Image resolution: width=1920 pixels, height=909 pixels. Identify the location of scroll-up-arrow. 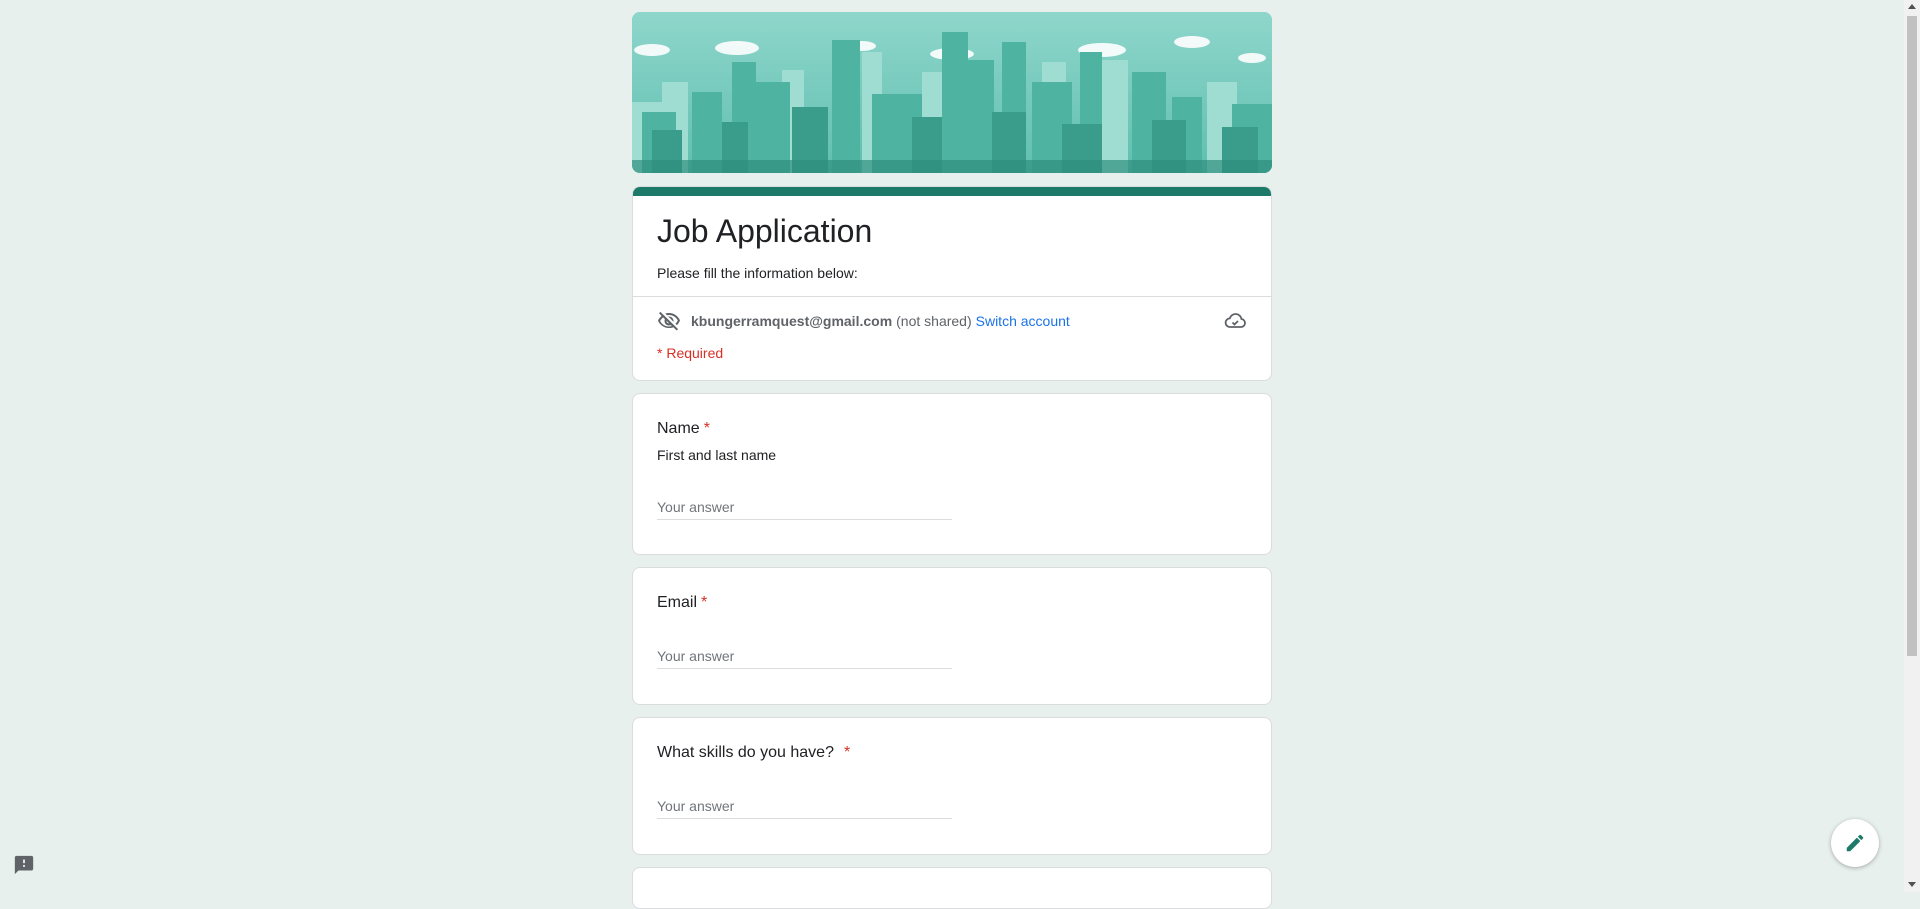
(1912, 6).